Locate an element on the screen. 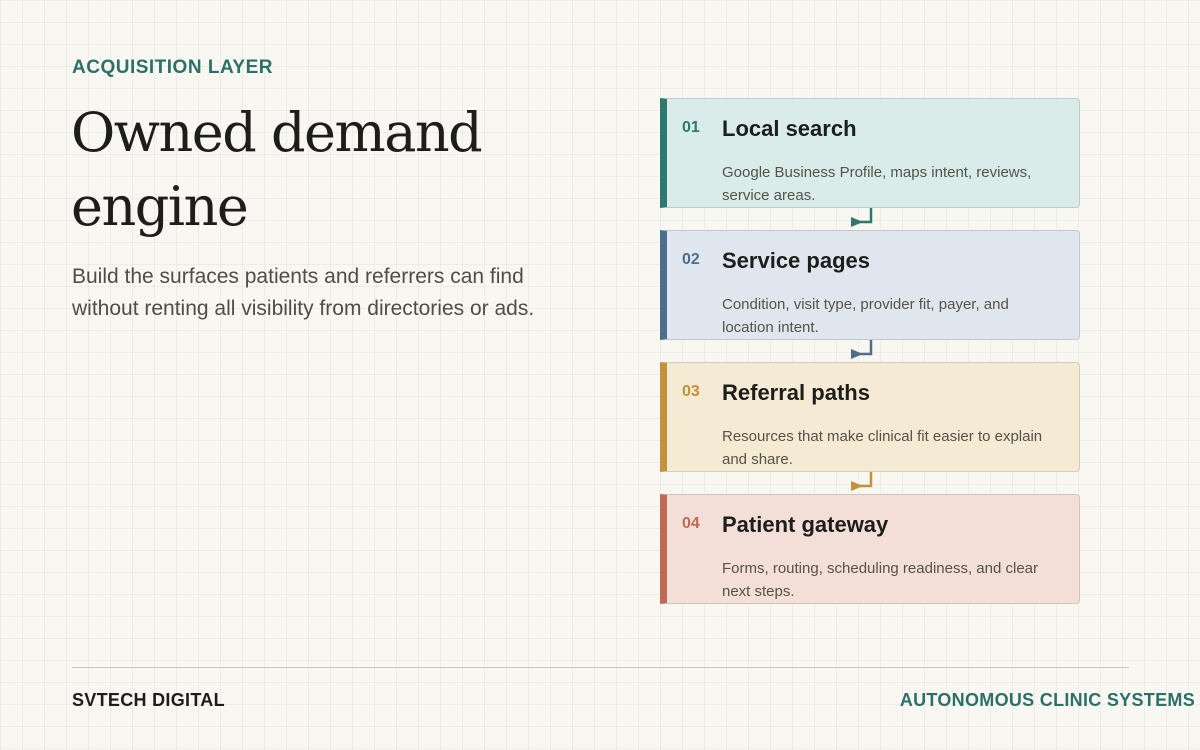  step-number: 03 is located at coordinates (691, 391).